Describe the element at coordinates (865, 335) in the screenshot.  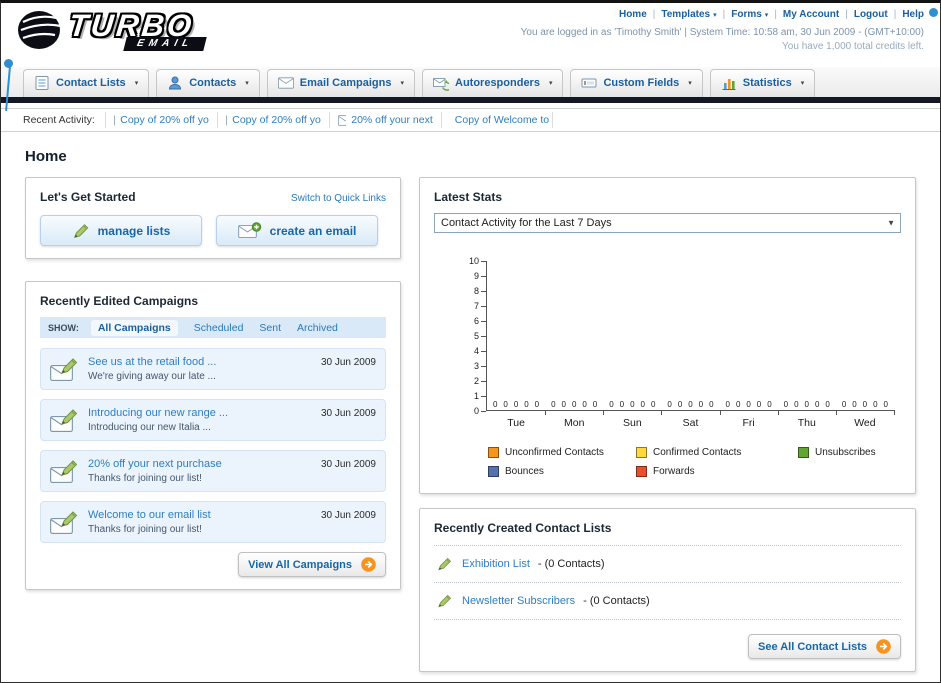
I see `bars-wed` at that location.